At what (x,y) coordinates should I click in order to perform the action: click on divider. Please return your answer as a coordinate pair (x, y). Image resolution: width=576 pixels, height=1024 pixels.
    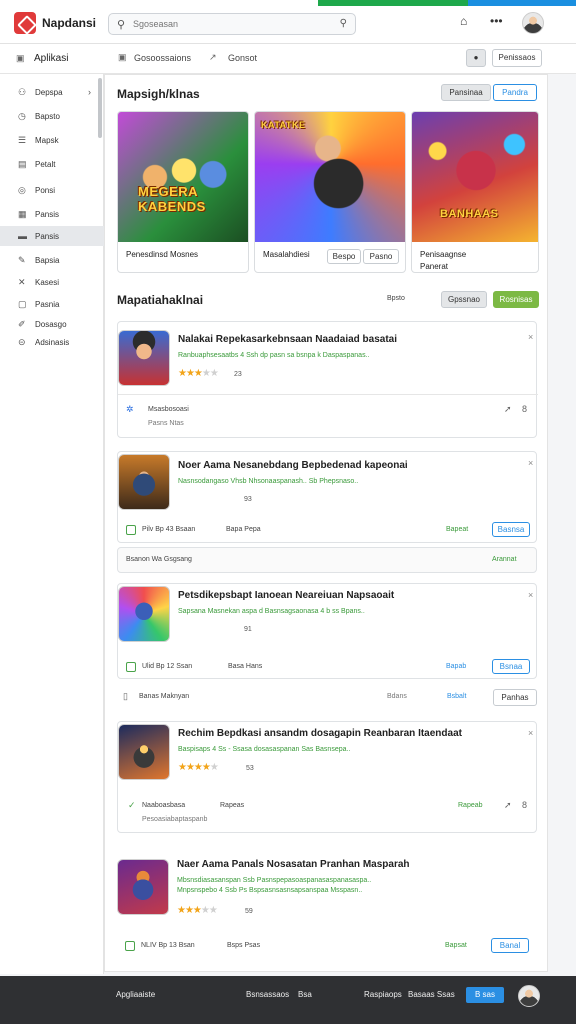
    Looking at the image, I should click on (328, 394).